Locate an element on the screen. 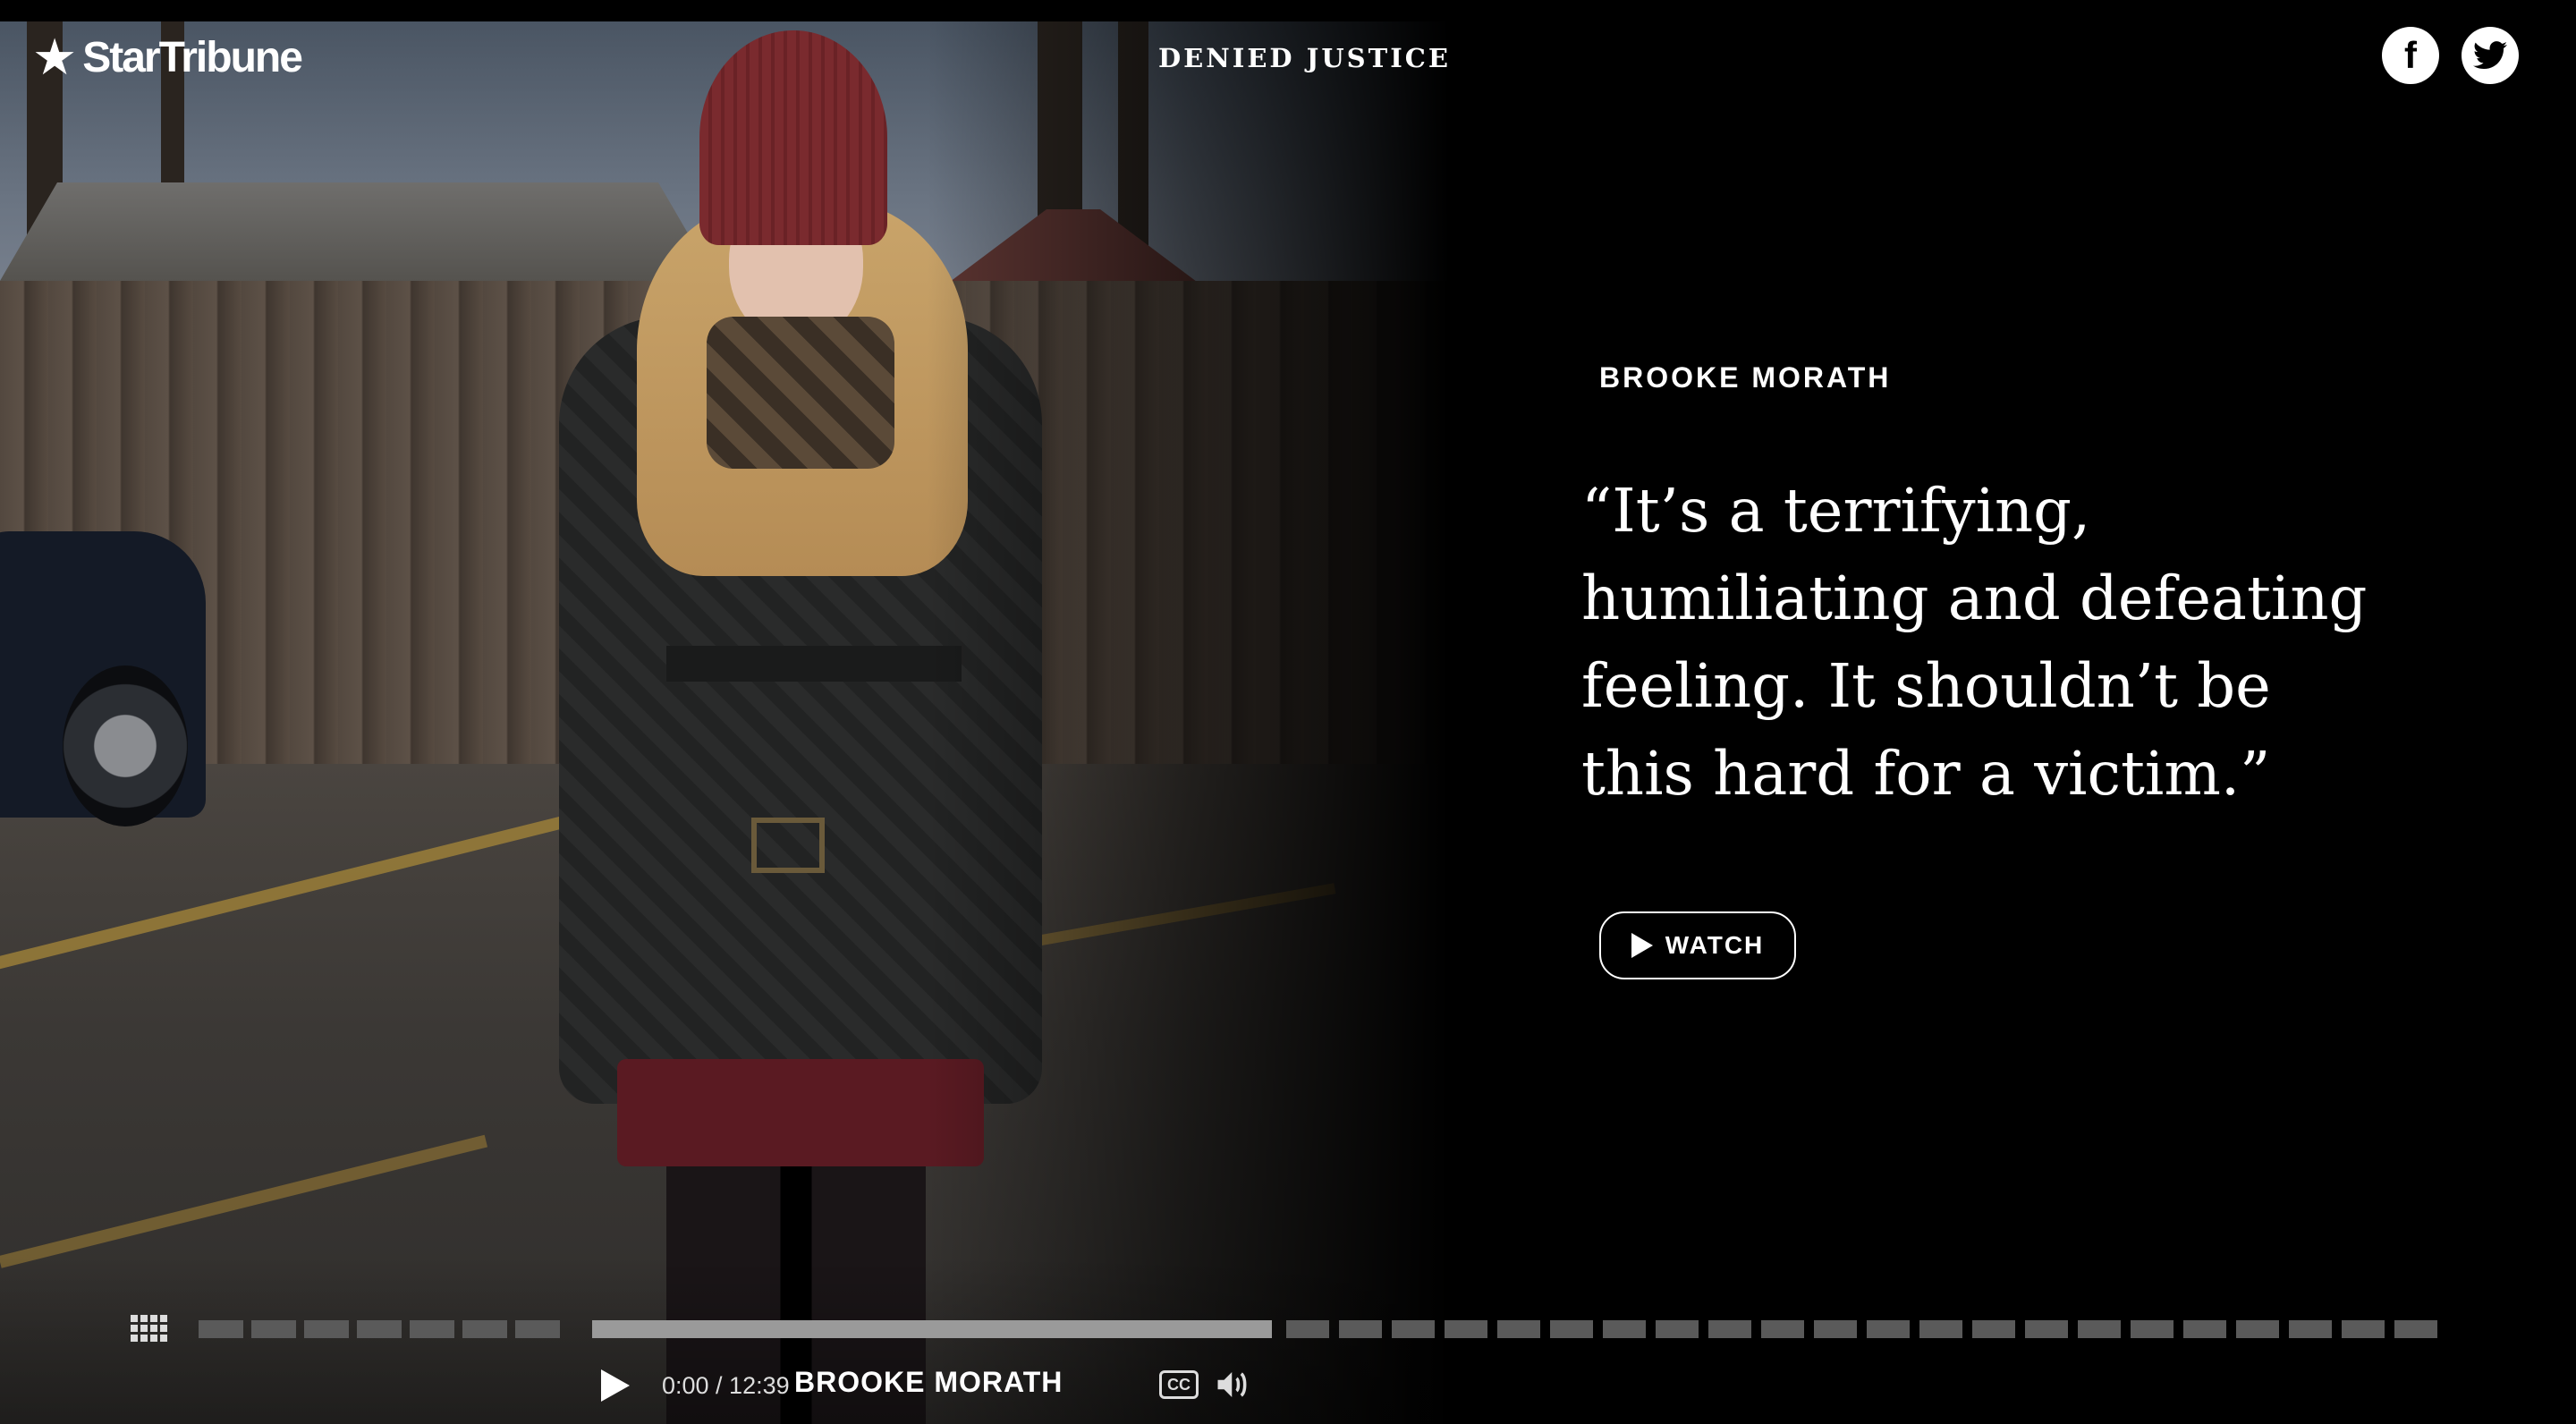 The image size is (2576, 1424). facebook-share-button: f is located at coordinates (2410, 55).